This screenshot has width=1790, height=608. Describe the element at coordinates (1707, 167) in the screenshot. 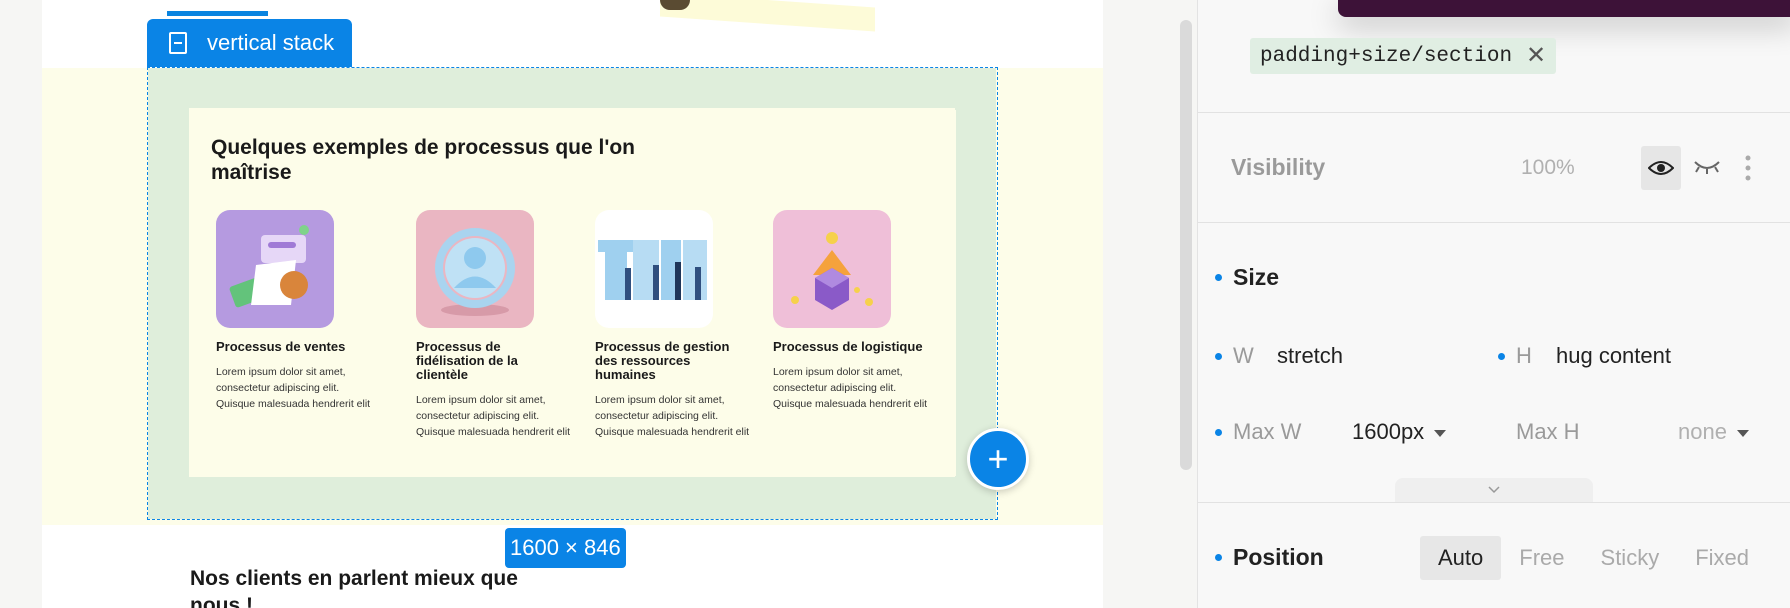

I see `eye-closed-icon` at that location.